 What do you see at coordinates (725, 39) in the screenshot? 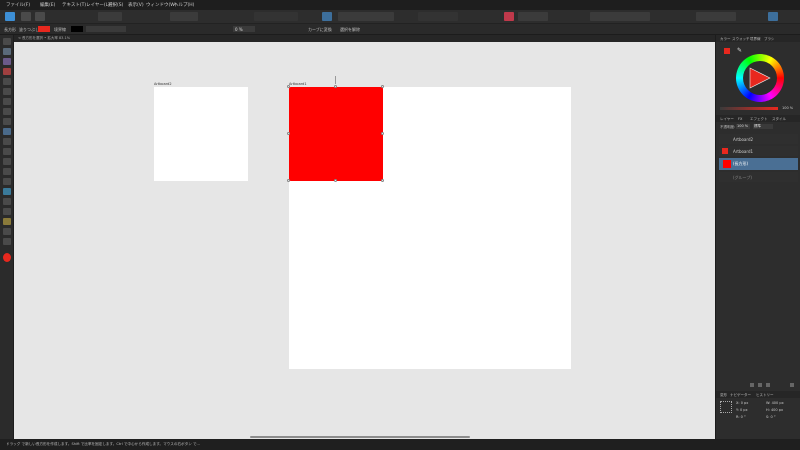
I see `tab-color: カラー` at bounding box center [725, 39].